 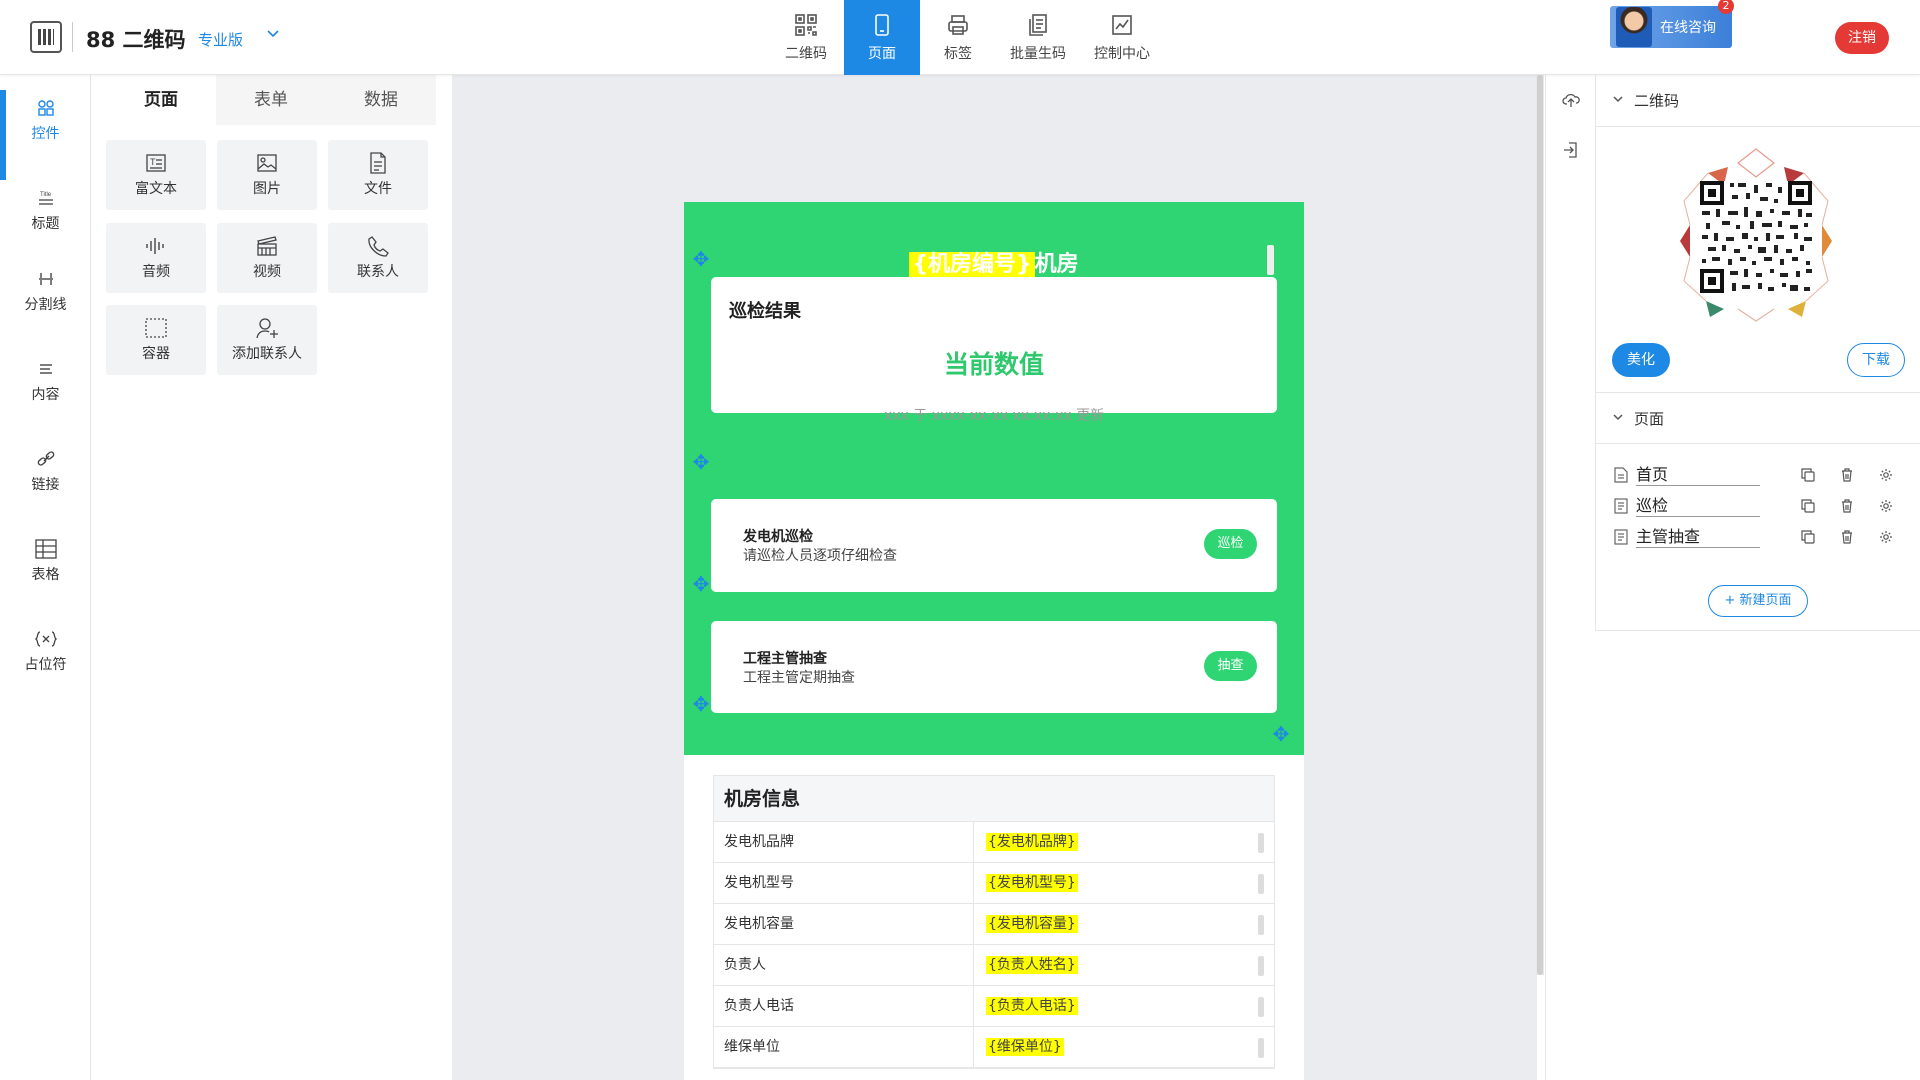 I want to click on placeholder-value: {发电机品牌}, so click(x=1032, y=842).